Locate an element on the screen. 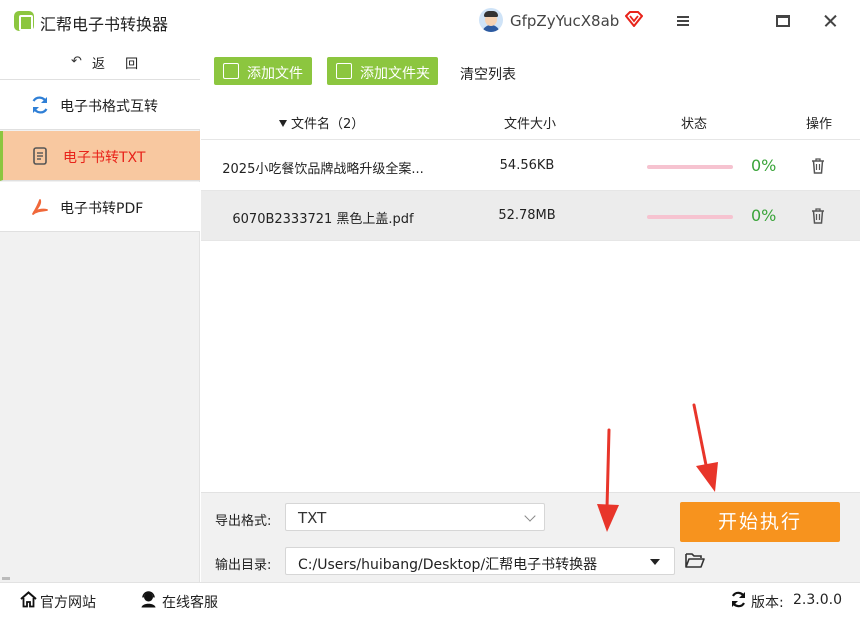  output-dir-select: C:/Users/huibang/Desktop/汇帮电子书转换器 is located at coordinates (480, 561).